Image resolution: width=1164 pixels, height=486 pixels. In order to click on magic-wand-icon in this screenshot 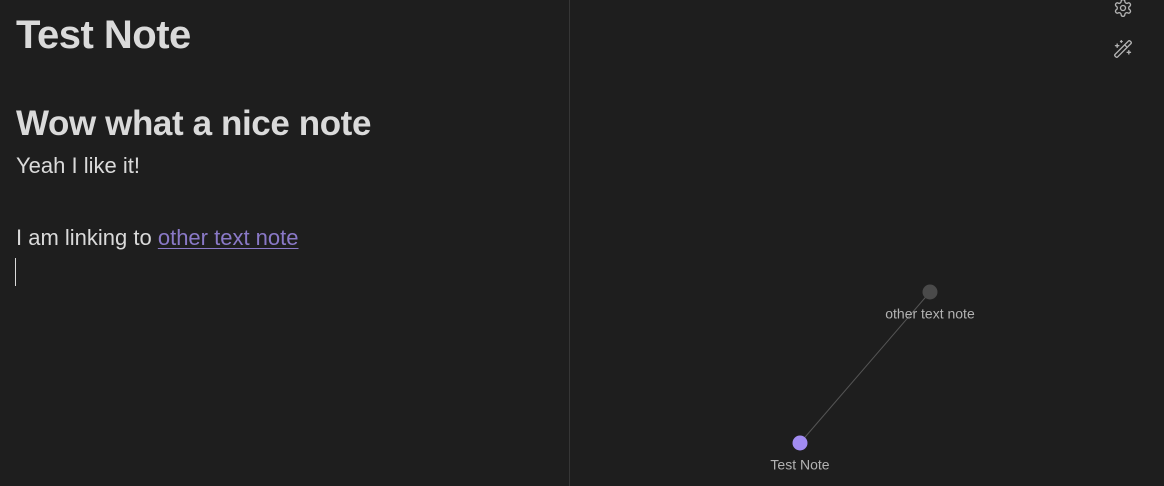, I will do `click(1123, 49)`.